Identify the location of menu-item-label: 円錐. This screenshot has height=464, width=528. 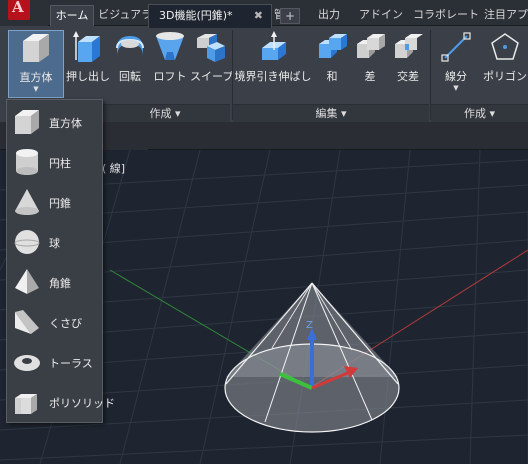
(60, 203).